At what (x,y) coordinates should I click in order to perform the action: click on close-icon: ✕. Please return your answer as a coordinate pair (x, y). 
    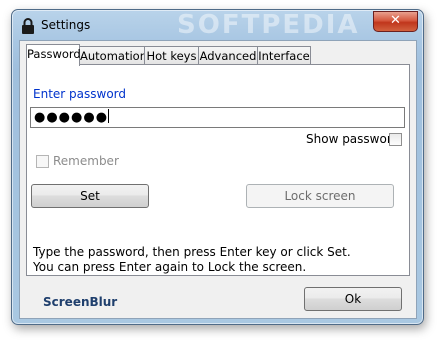
    Looking at the image, I should click on (395, 20).